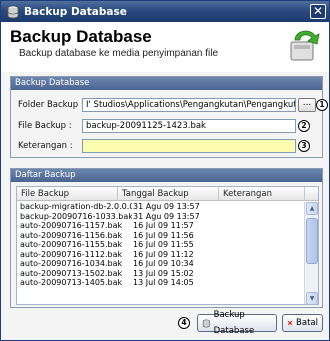 The image size is (330, 341). What do you see at coordinates (166, 175) in the screenshot?
I see `panel-header: Daftar Backup` at bounding box center [166, 175].